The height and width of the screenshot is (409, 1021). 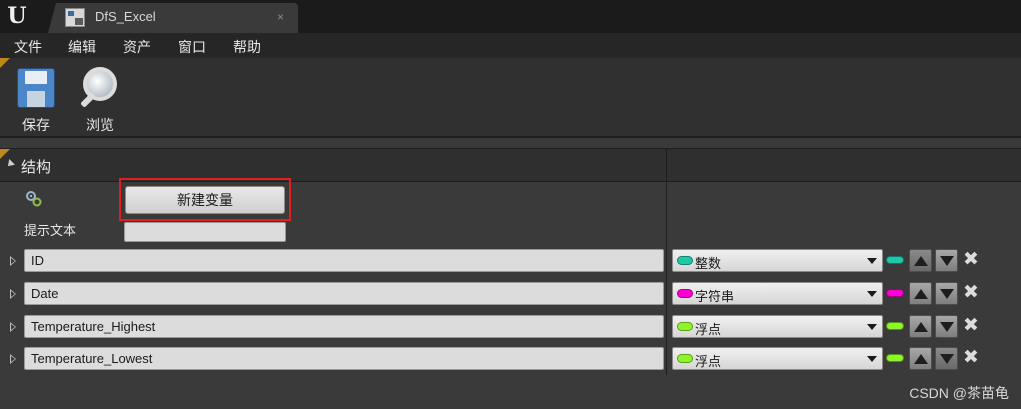 What do you see at coordinates (344, 358) in the screenshot?
I see `field-name-input: Temperature_Lowest` at bounding box center [344, 358].